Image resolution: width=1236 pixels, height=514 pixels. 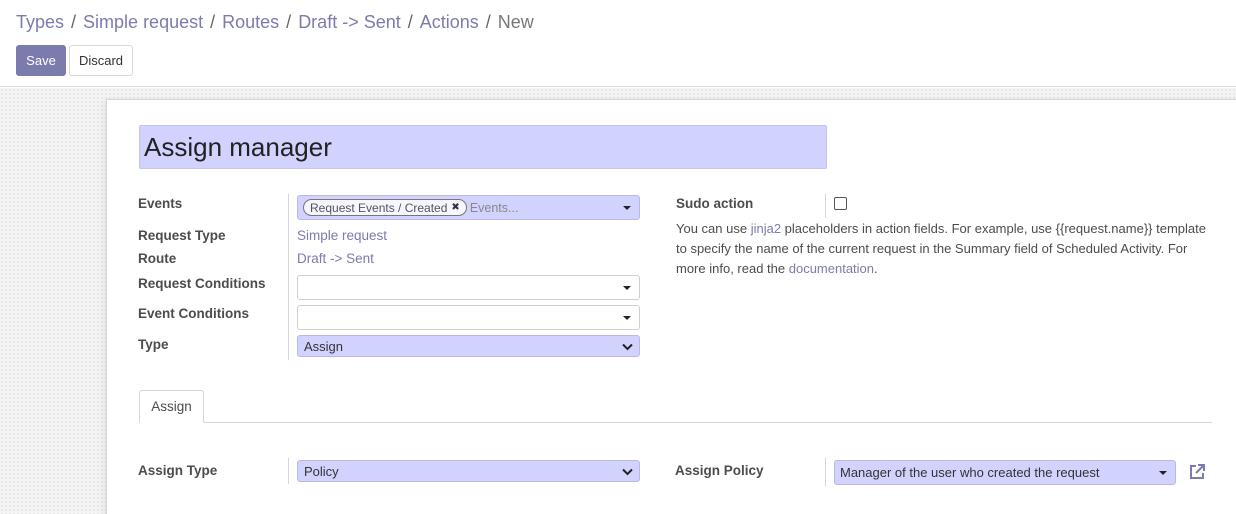 I want to click on breadcrumb-item-actions: Actions, so click(x=449, y=22).